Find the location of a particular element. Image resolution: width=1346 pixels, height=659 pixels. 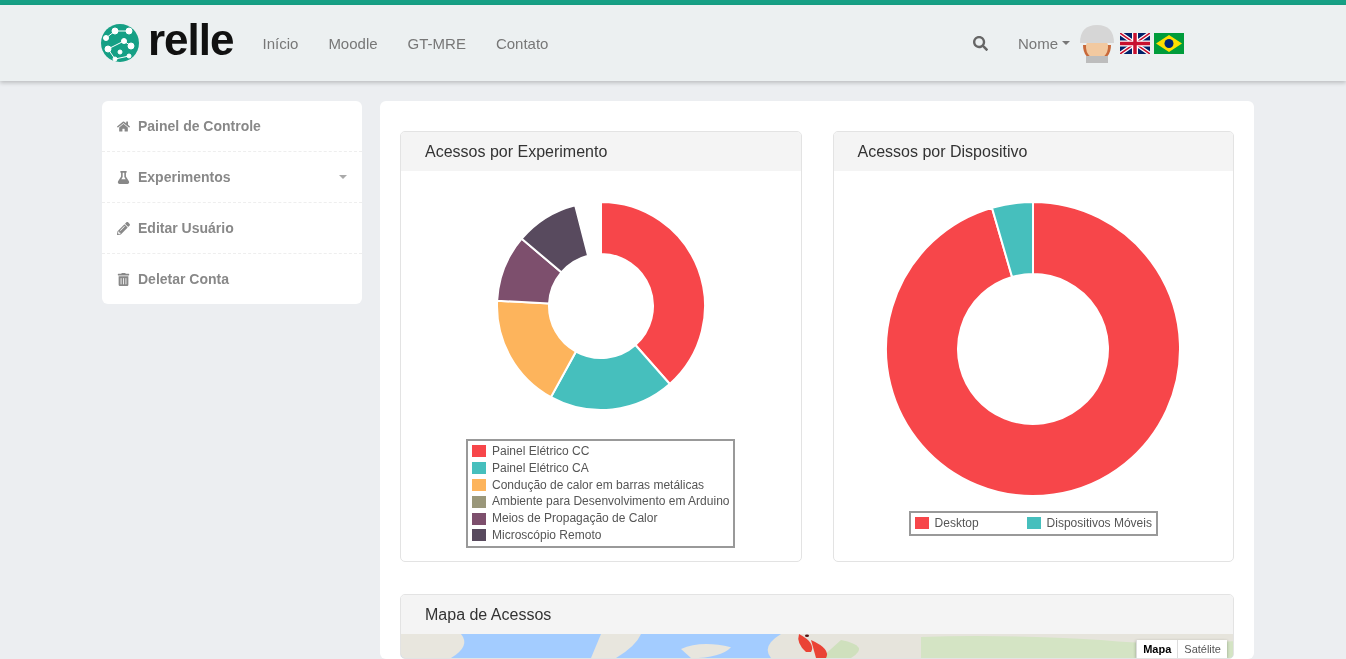

brazil-flag-icon is located at coordinates (1169, 43).